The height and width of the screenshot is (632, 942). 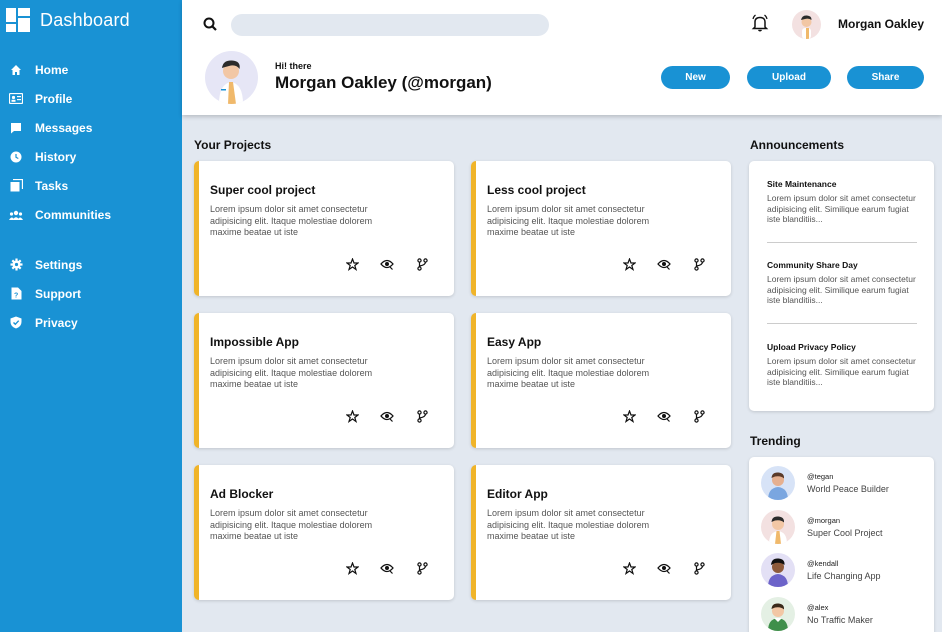 I want to click on clock-icon, so click(x=16, y=157).